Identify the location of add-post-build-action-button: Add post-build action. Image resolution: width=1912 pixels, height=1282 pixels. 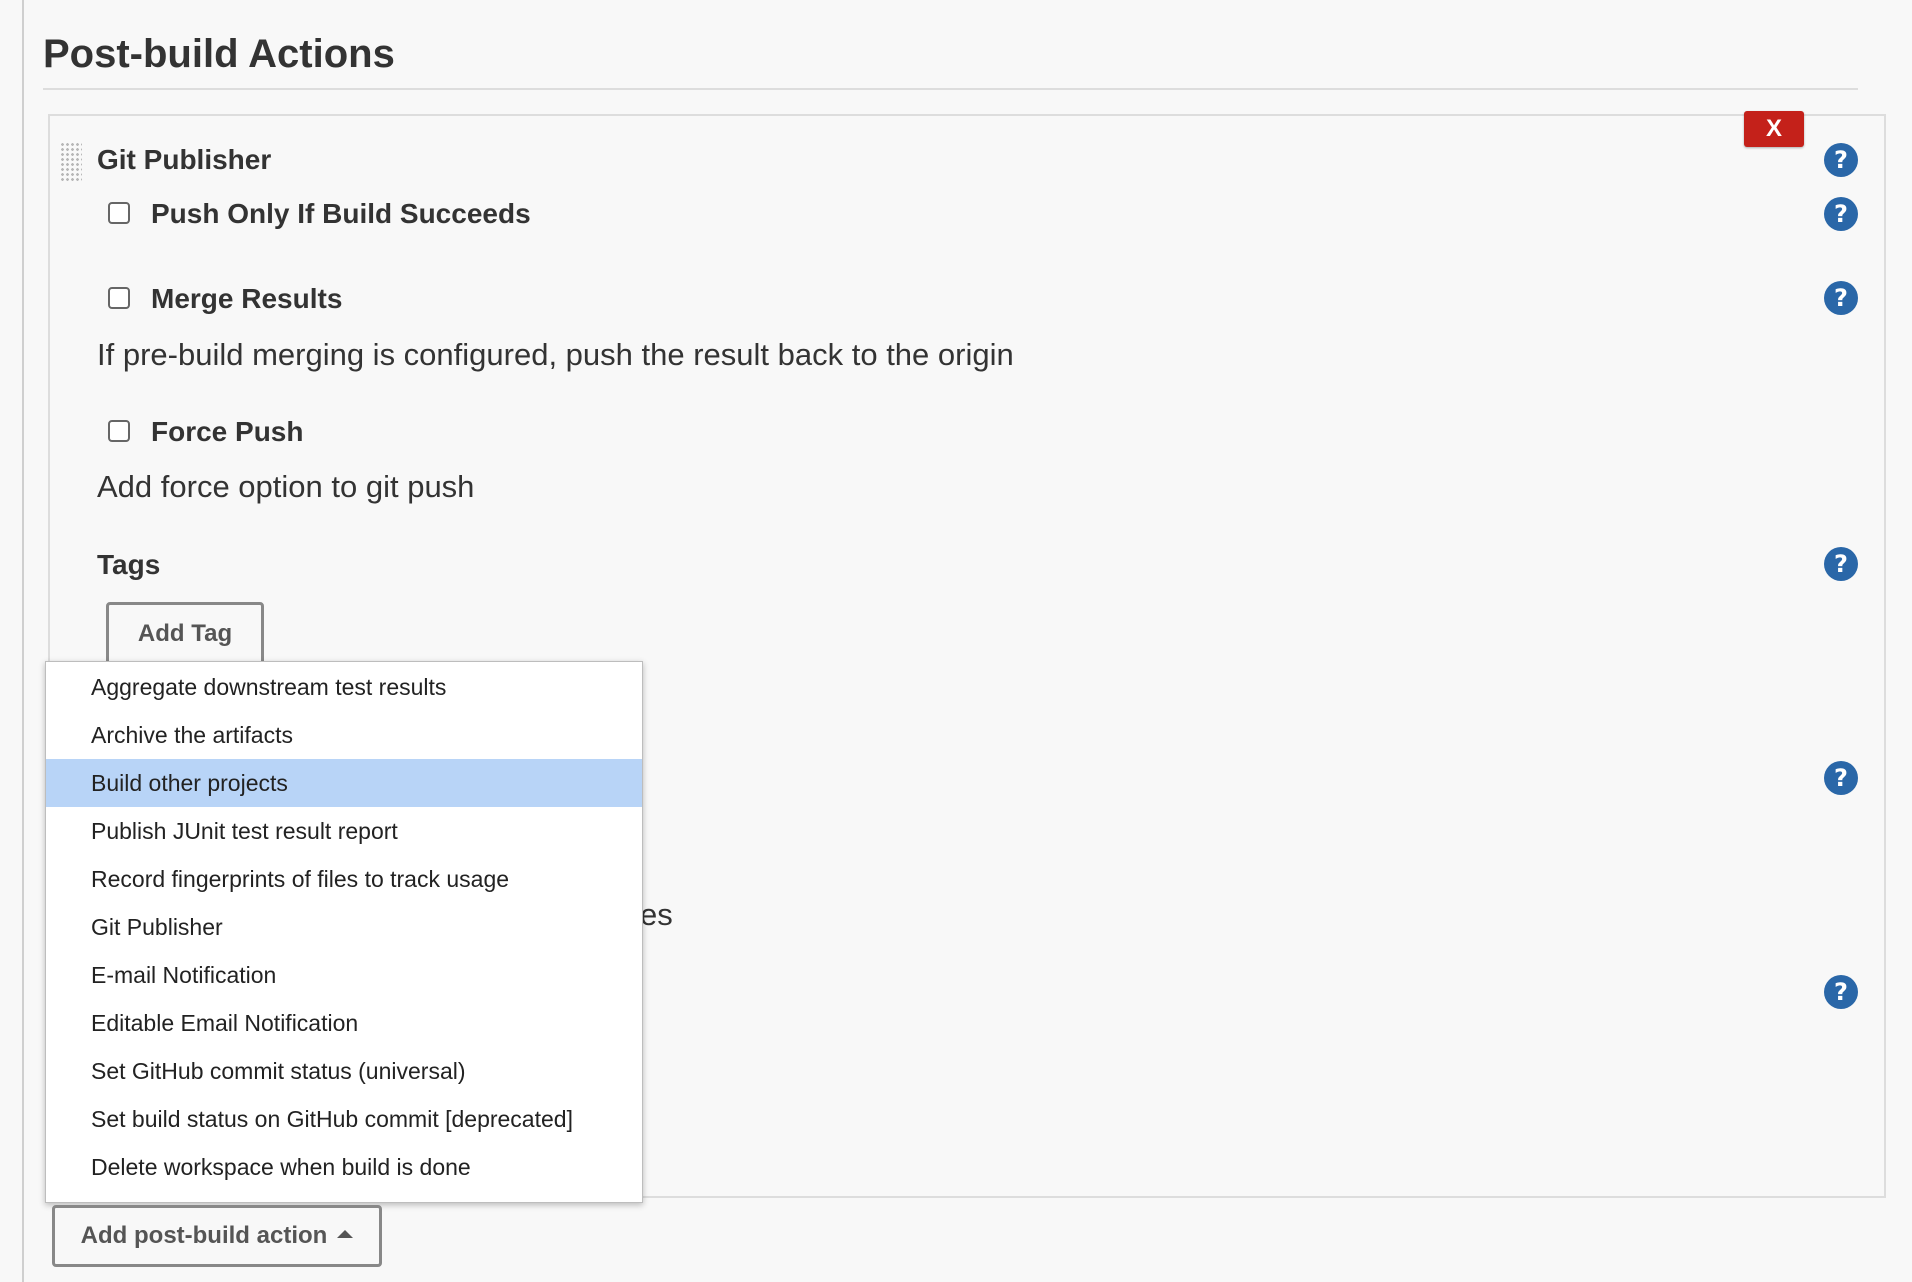
(217, 1236).